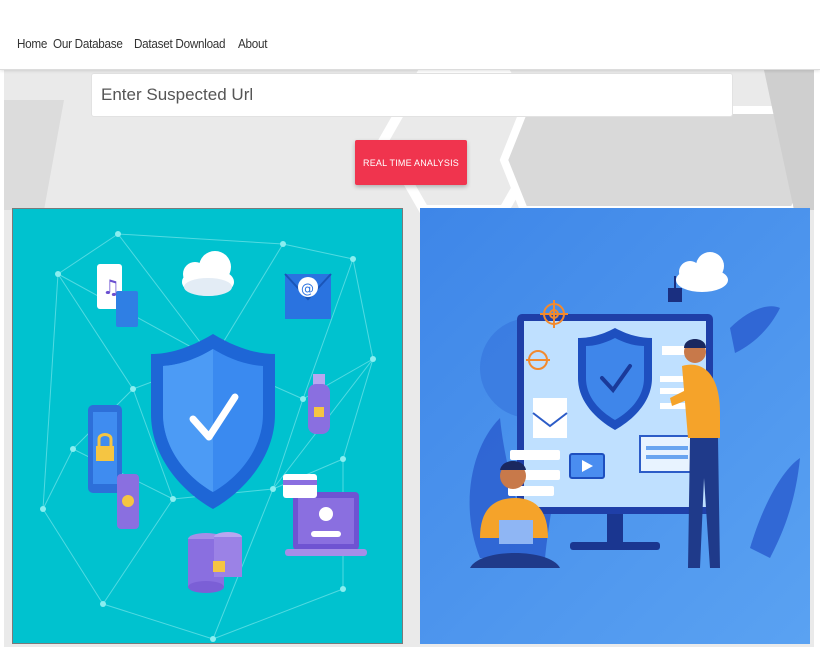 Image resolution: width=820 pixels, height=647 pixels. Describe the element at coordinates (326, 524) in the screenshot. I see `laptop-login-icon` at that location.